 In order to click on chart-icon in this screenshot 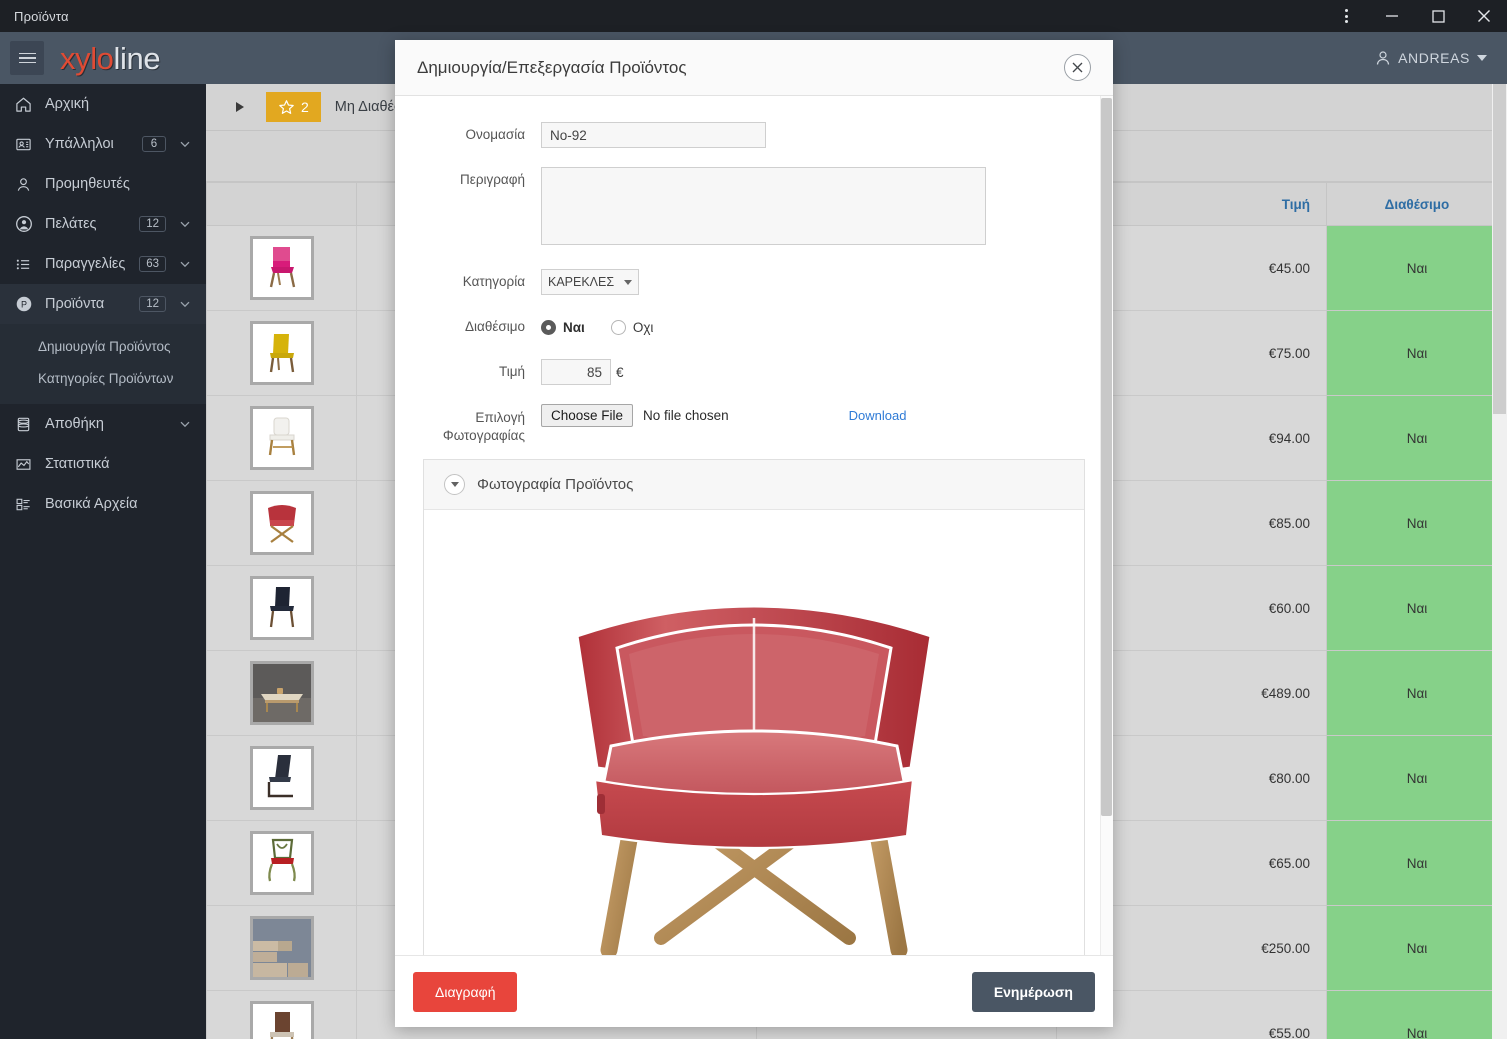, I will do `click(23, 464)`.